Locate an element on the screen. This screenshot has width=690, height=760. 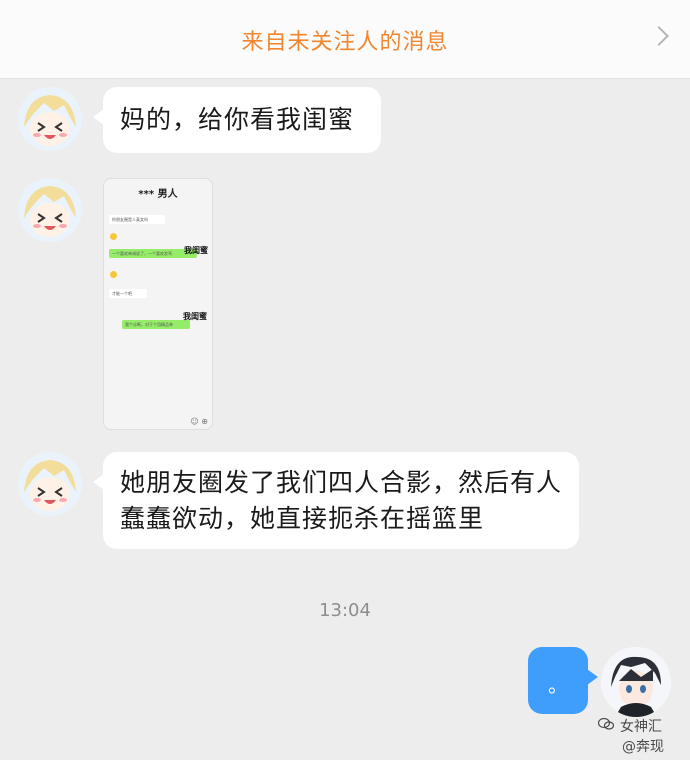
screenshot-title: *** 男人 is located at coordinates (158, 194).